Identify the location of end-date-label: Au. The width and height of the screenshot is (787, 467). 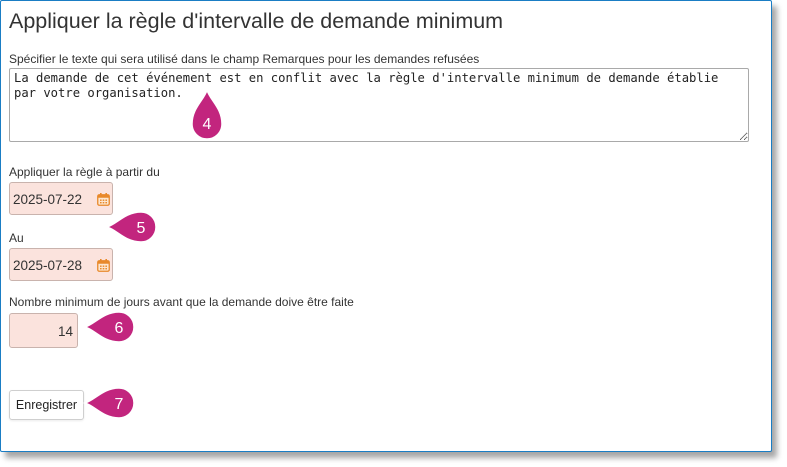
(16, 238).